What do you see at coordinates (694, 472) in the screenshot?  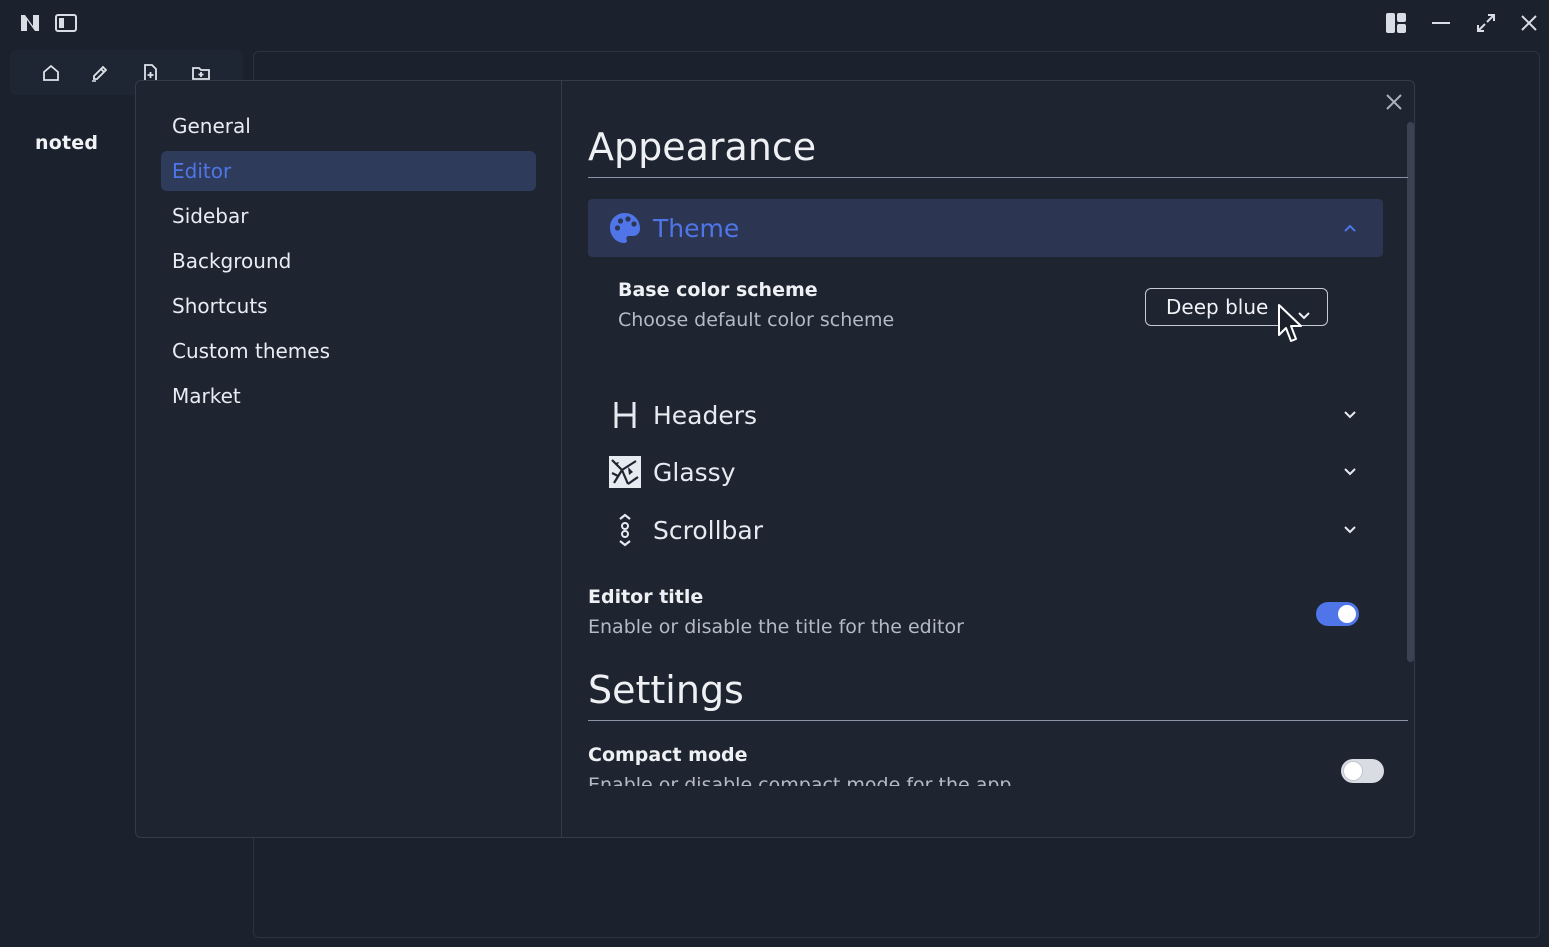 I see `glassy-label: Glassy` at bounding box center [694, 472].